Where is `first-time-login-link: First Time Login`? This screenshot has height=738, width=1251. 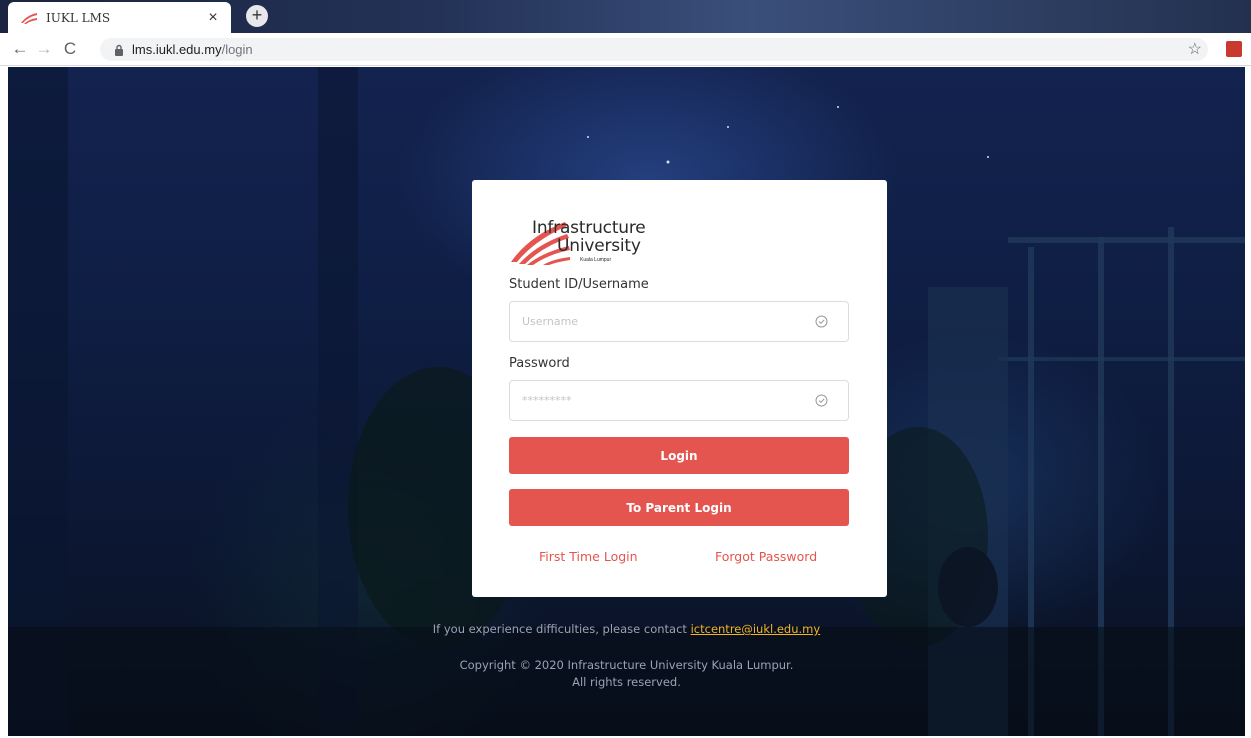 first-time-login-link: First Time Login is located at coordinates (588, 556).